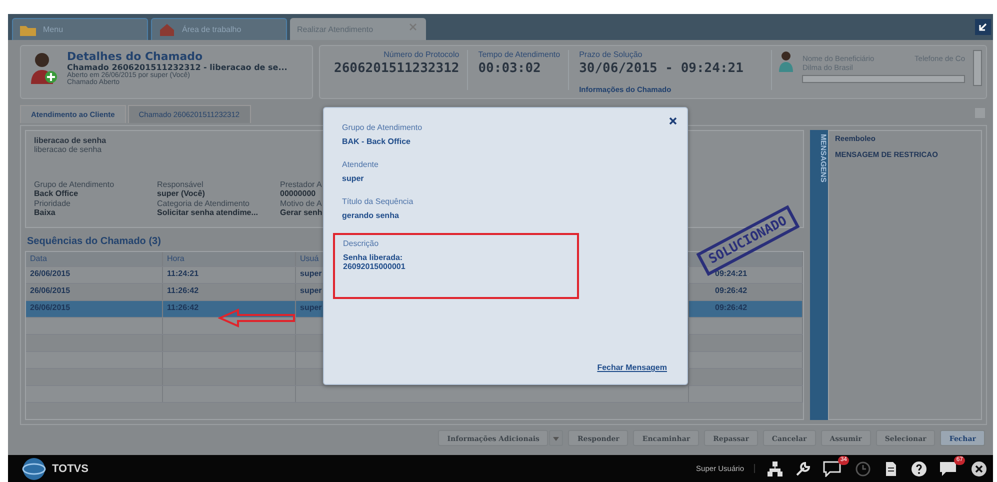  What do you see at coordinates (661, 68) in the screenshot?
I see `stat-value: 30/06/2015 - 09:24:21` at bounding box center [661, 68].